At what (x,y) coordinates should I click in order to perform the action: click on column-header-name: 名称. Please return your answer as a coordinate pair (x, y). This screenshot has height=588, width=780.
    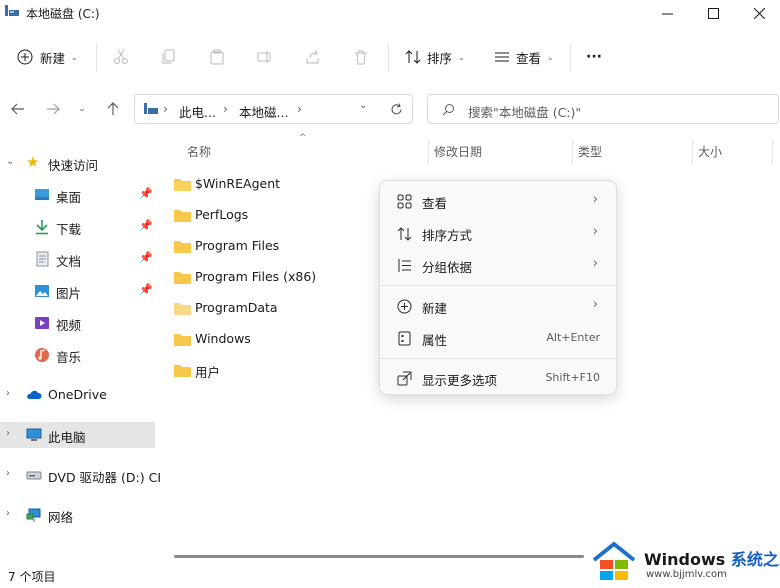
    Looking at the image, I should click on (199, 151).